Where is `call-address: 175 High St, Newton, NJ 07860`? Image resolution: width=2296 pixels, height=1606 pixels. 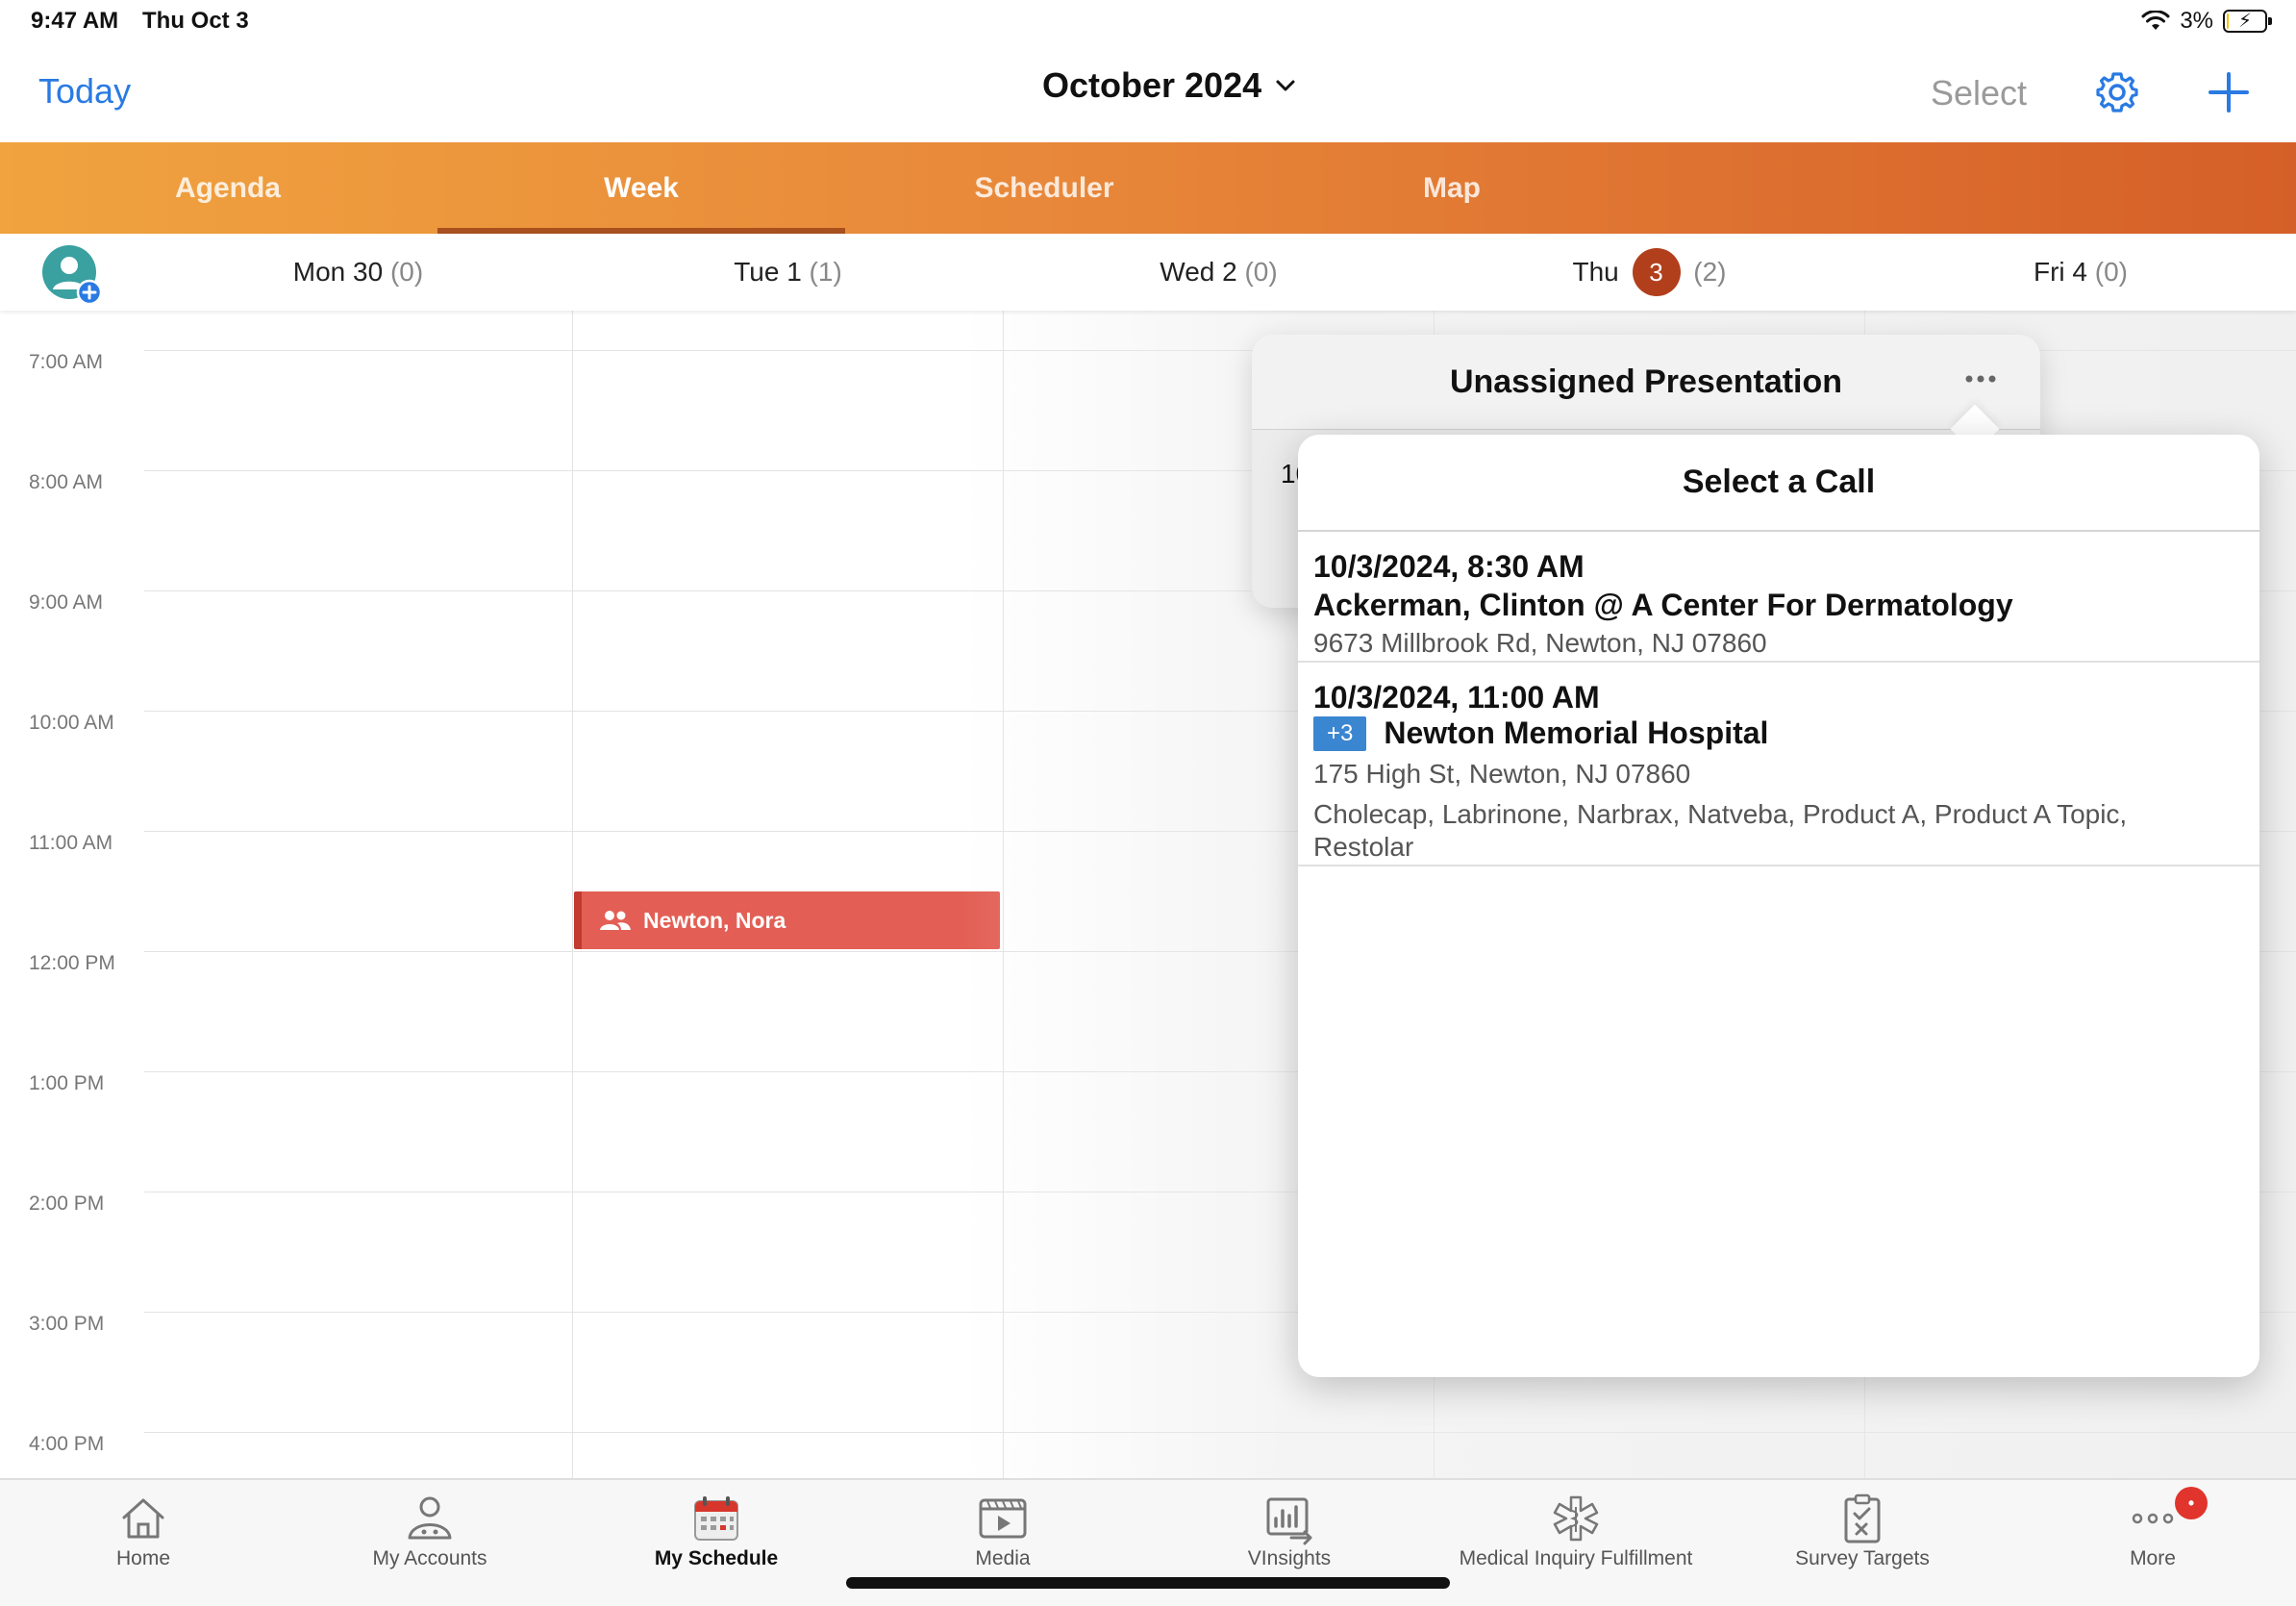
call-address: 175 High St, Newton, NJ 07860 is located at coordinates (1502, 774).